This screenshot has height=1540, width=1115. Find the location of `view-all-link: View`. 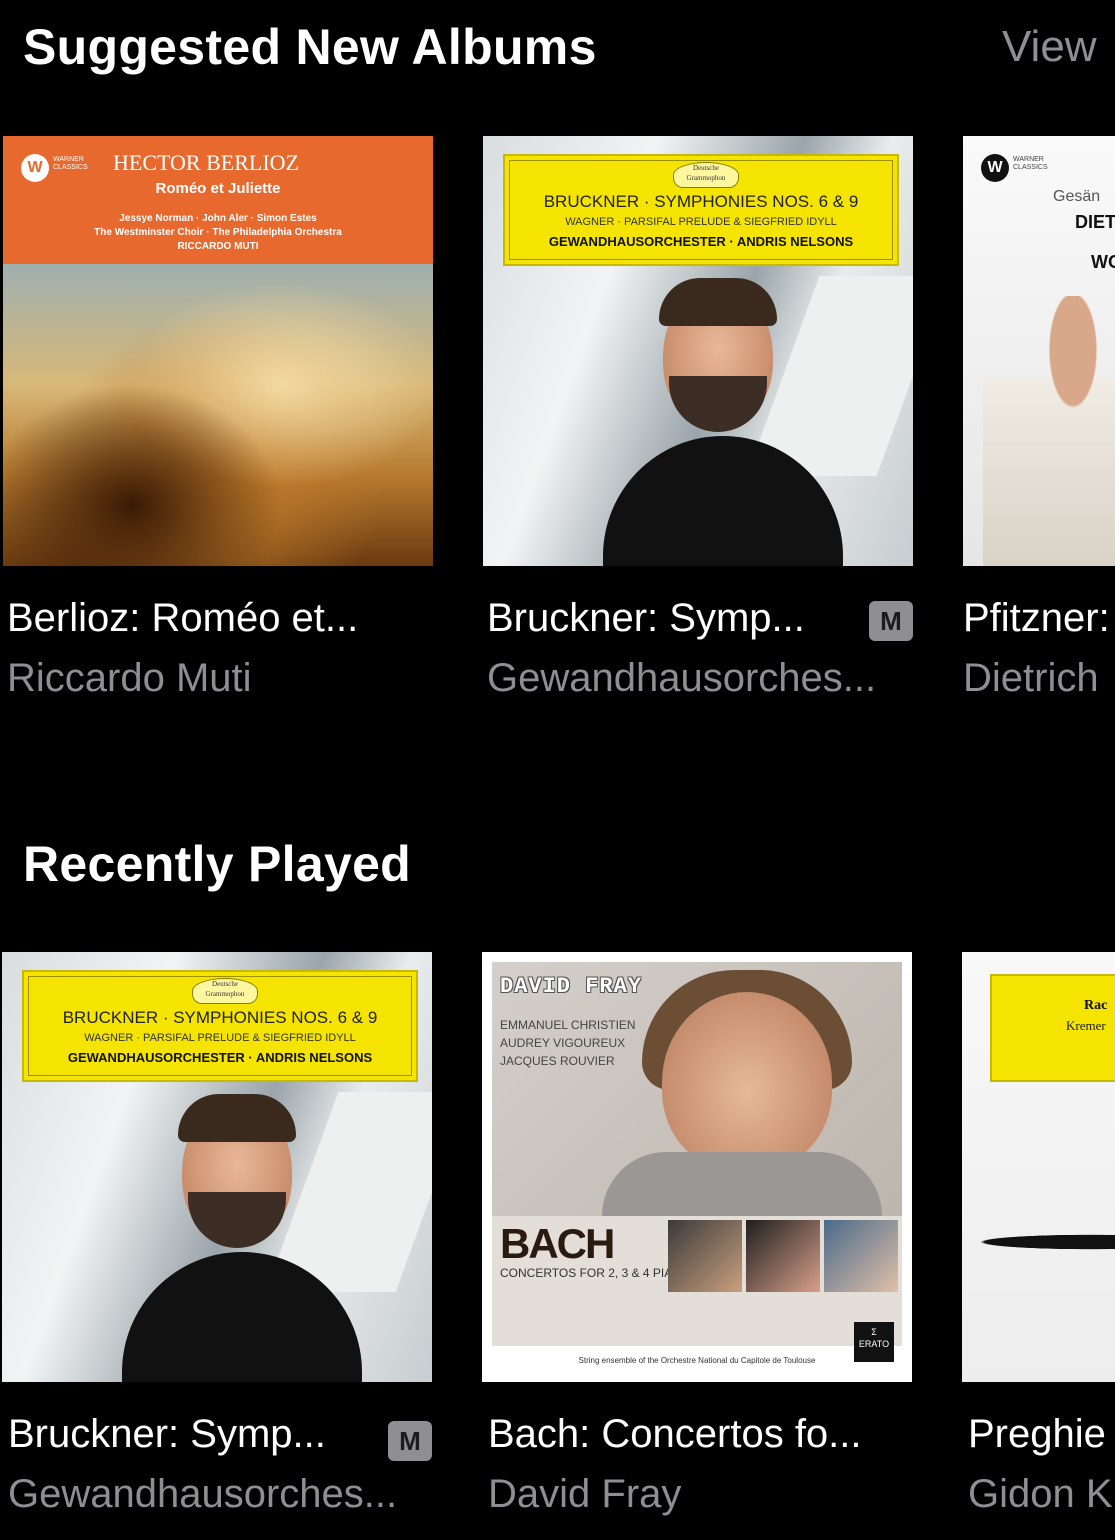

view-all-link: View is located at coordinates (1049, 47).